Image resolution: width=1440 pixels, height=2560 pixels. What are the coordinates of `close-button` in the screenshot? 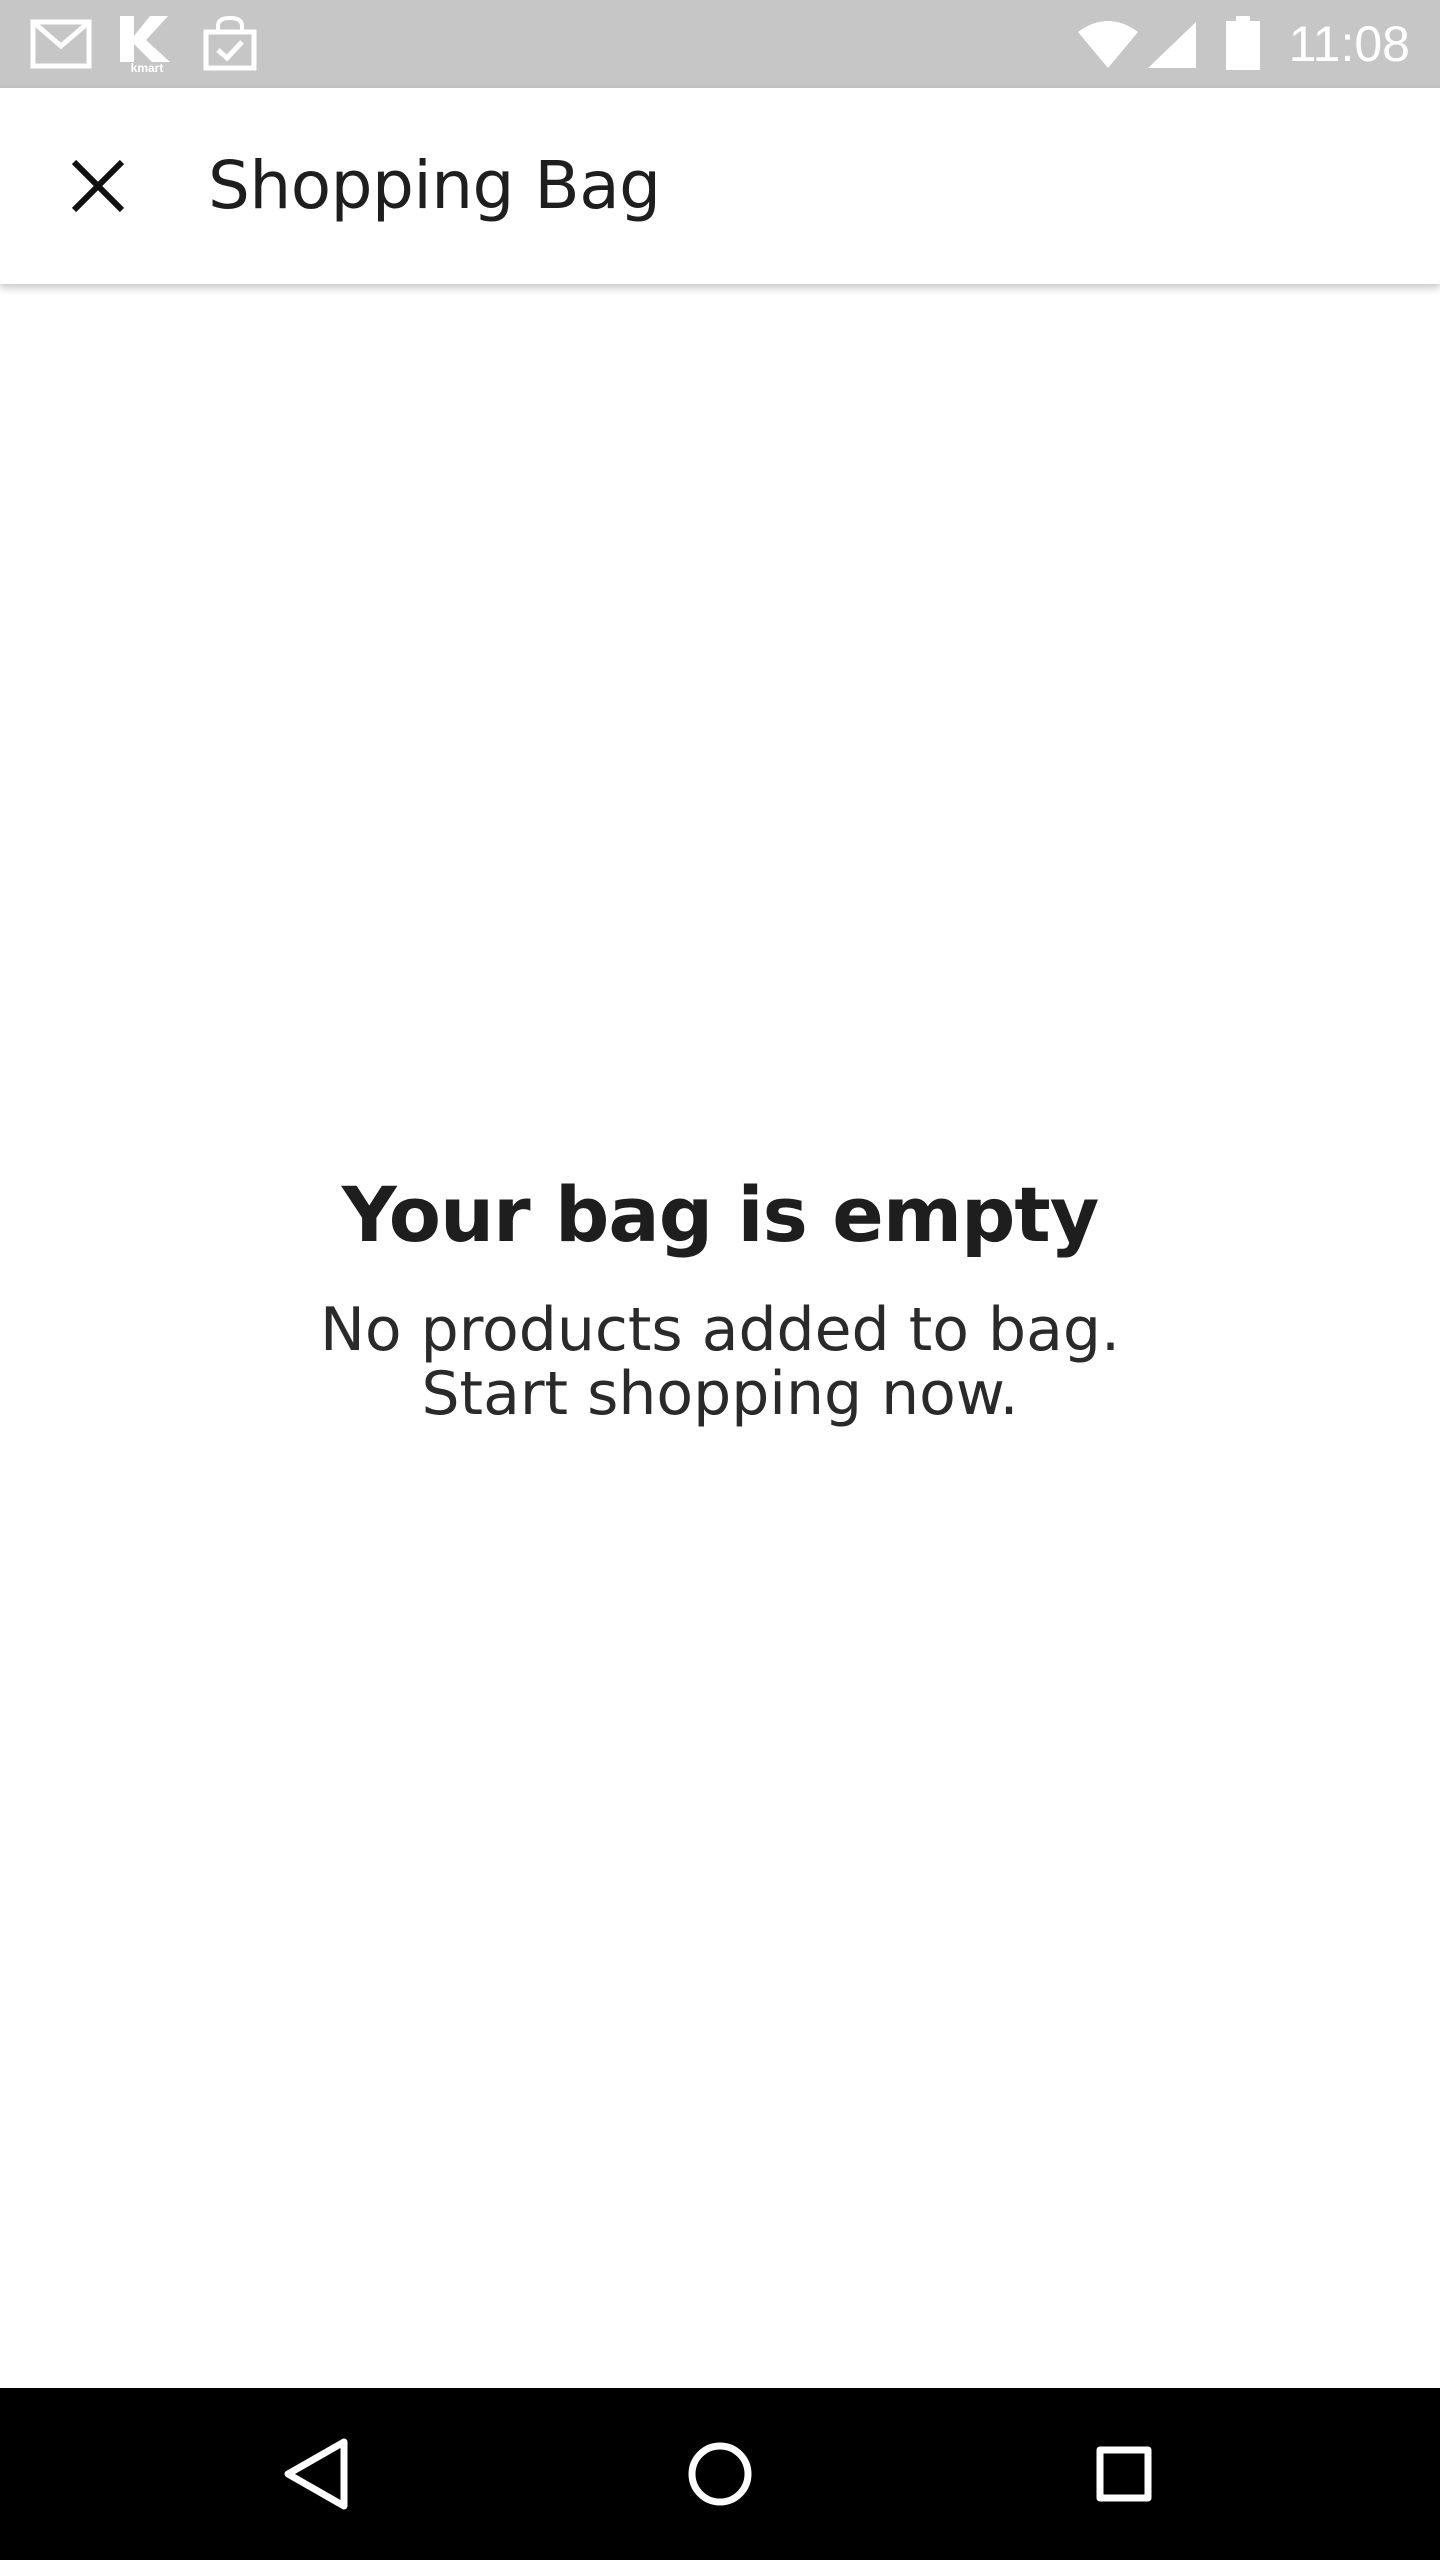 It's located at (98, 186).